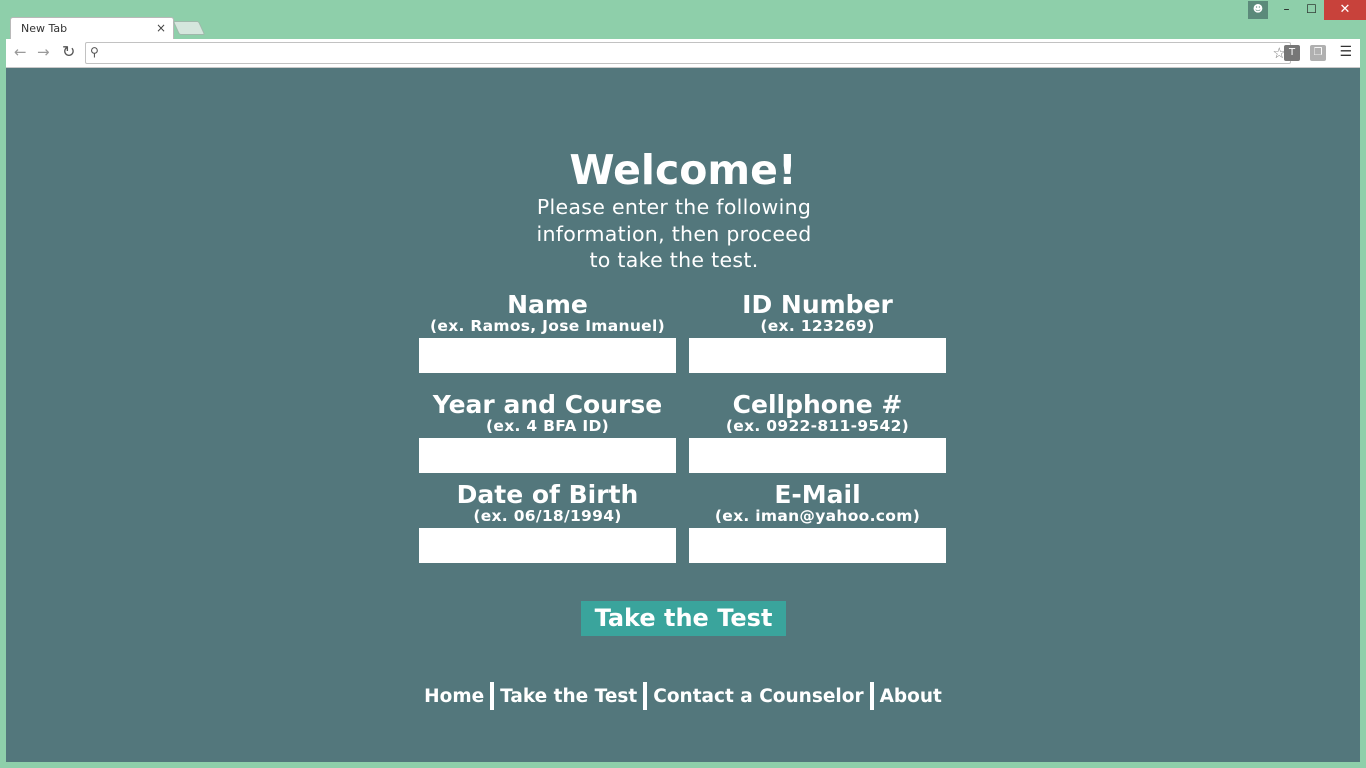 The height and width of the screenshot is (768, 1366). I want to click on email-field-group: E-Mail (ex. iman@yahoo.com), so click(817, 521).